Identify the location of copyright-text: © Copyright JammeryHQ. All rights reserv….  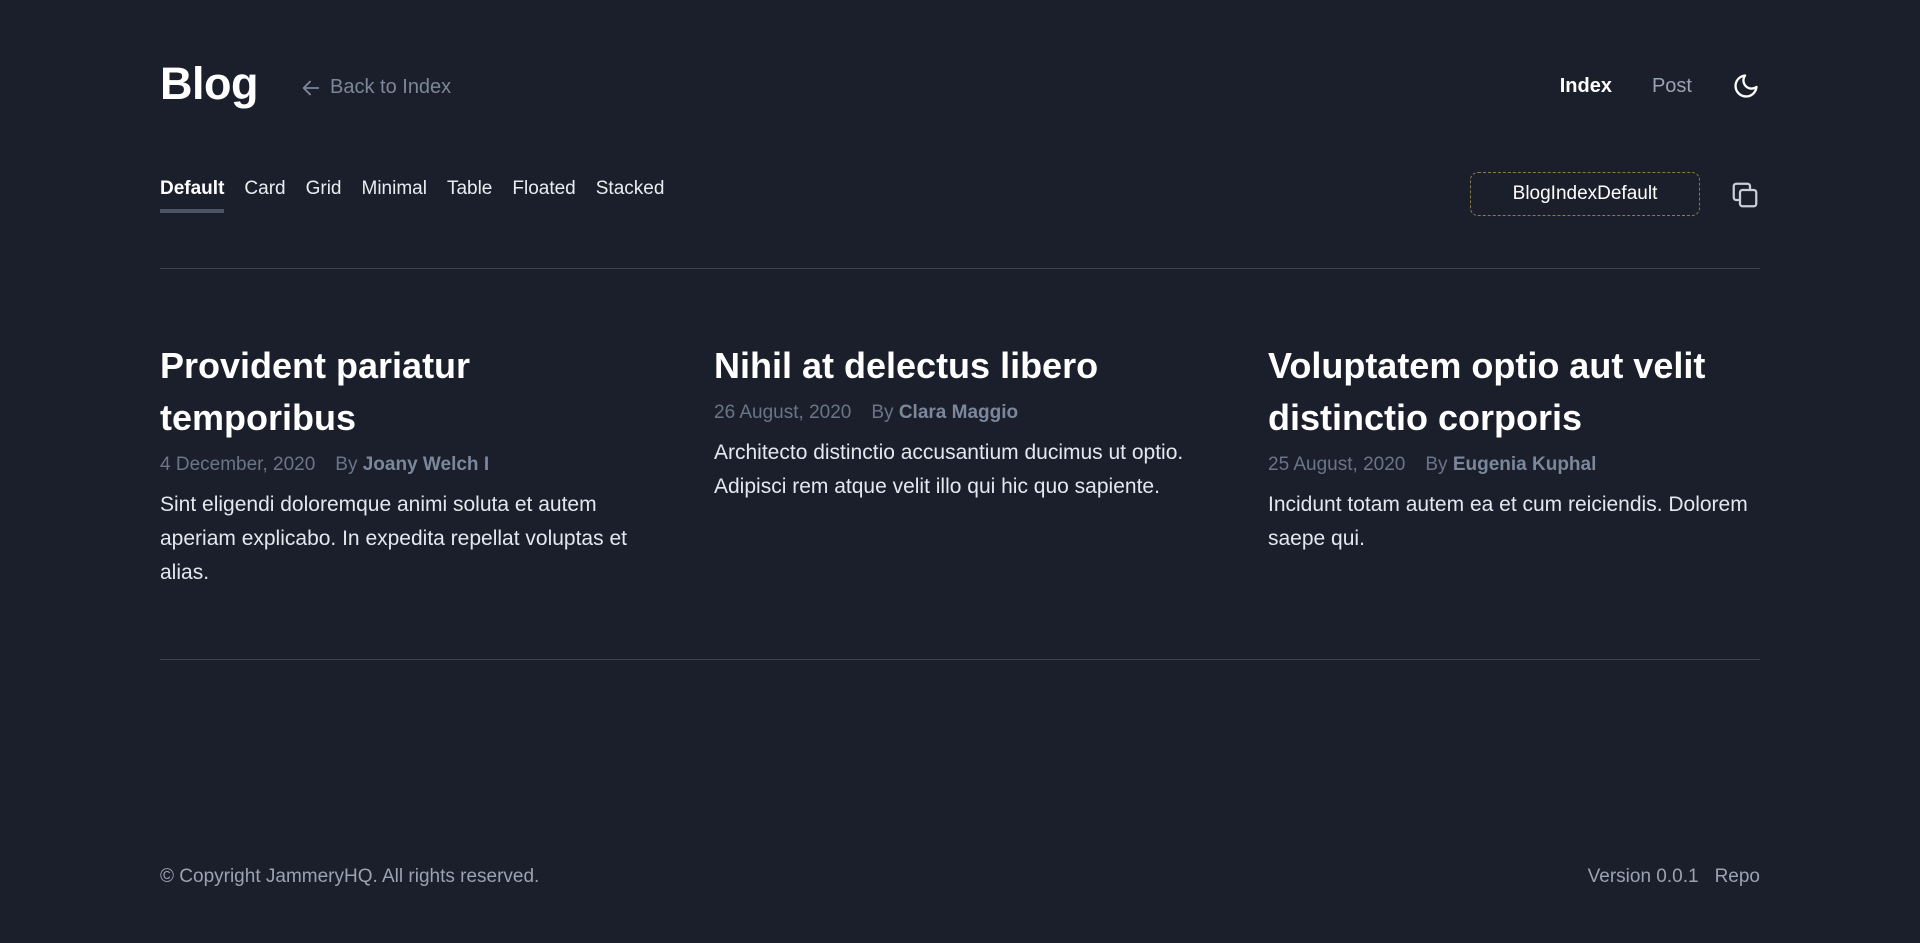
(350, 876).